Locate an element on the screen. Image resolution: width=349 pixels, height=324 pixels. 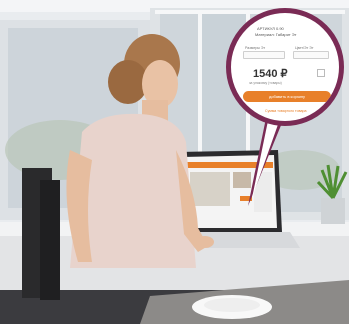
size-label: Размеры Эт is located at coordinates (255, 48).